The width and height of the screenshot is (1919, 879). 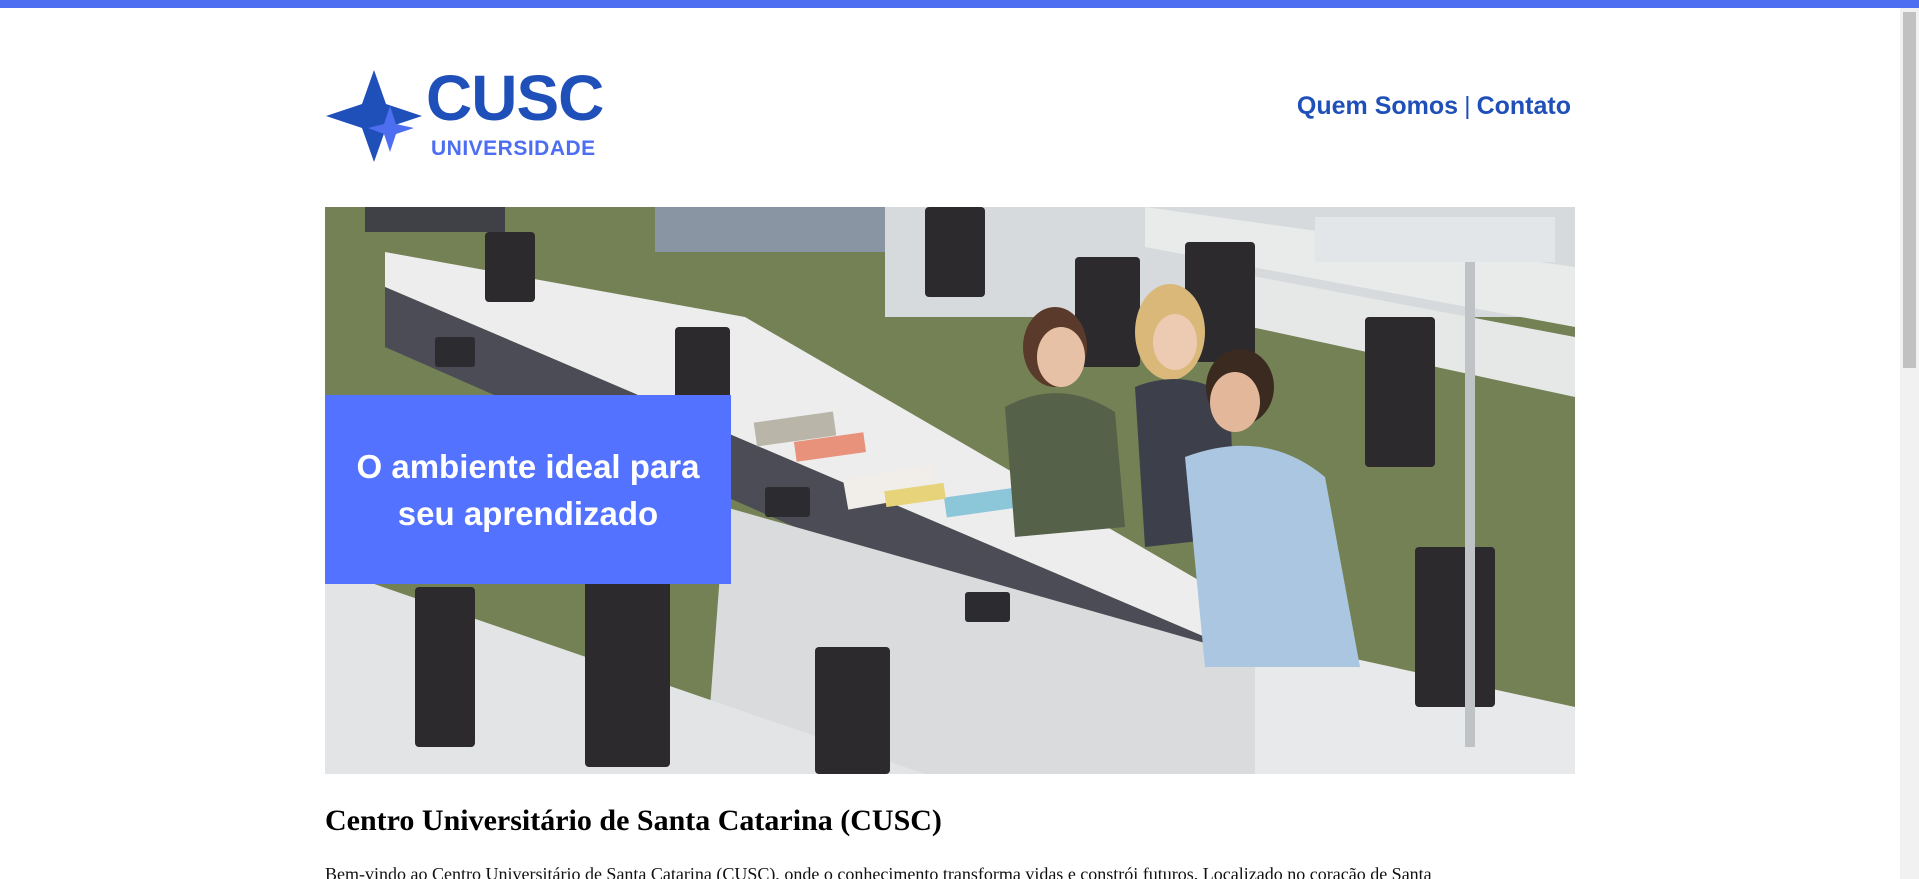 What do you see at coordinates (1524, 106) in the screenshot?
I see `nav-link-contato: Contato` at bounding box center [1524, 106].